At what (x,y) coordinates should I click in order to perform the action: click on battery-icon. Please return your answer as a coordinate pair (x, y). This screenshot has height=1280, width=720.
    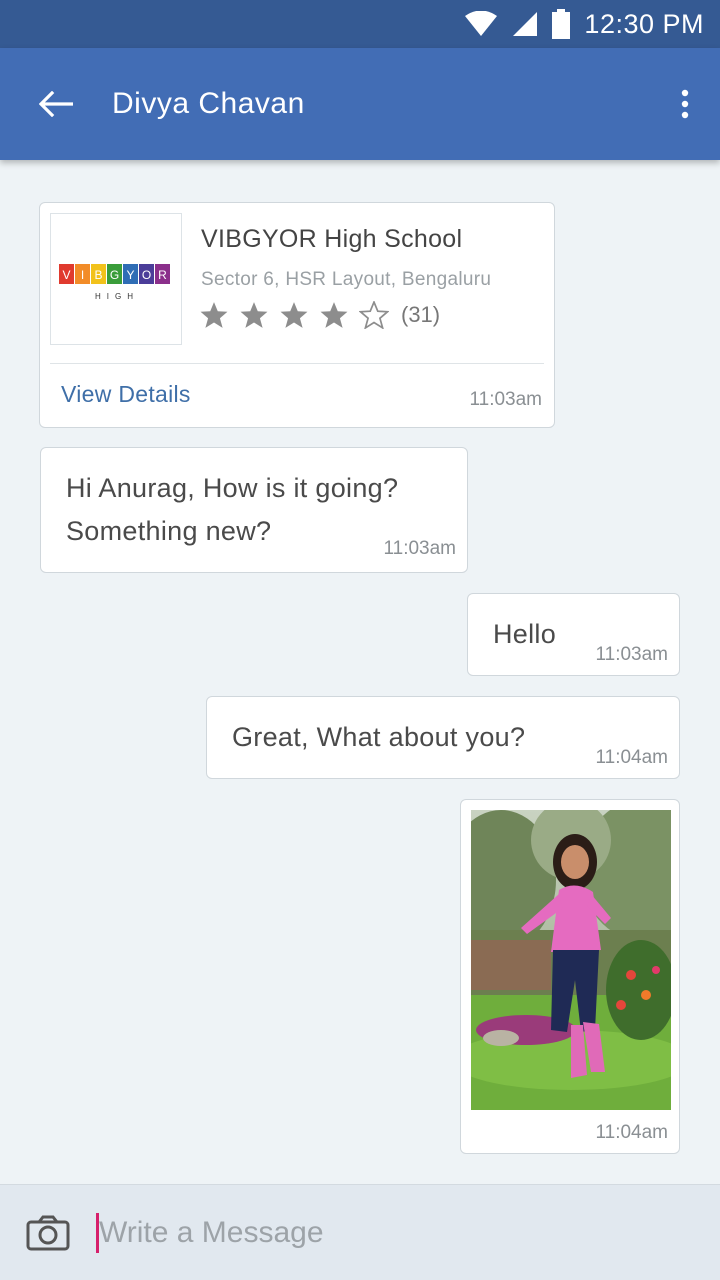
    Looking at the image, I should click on (561, 24).